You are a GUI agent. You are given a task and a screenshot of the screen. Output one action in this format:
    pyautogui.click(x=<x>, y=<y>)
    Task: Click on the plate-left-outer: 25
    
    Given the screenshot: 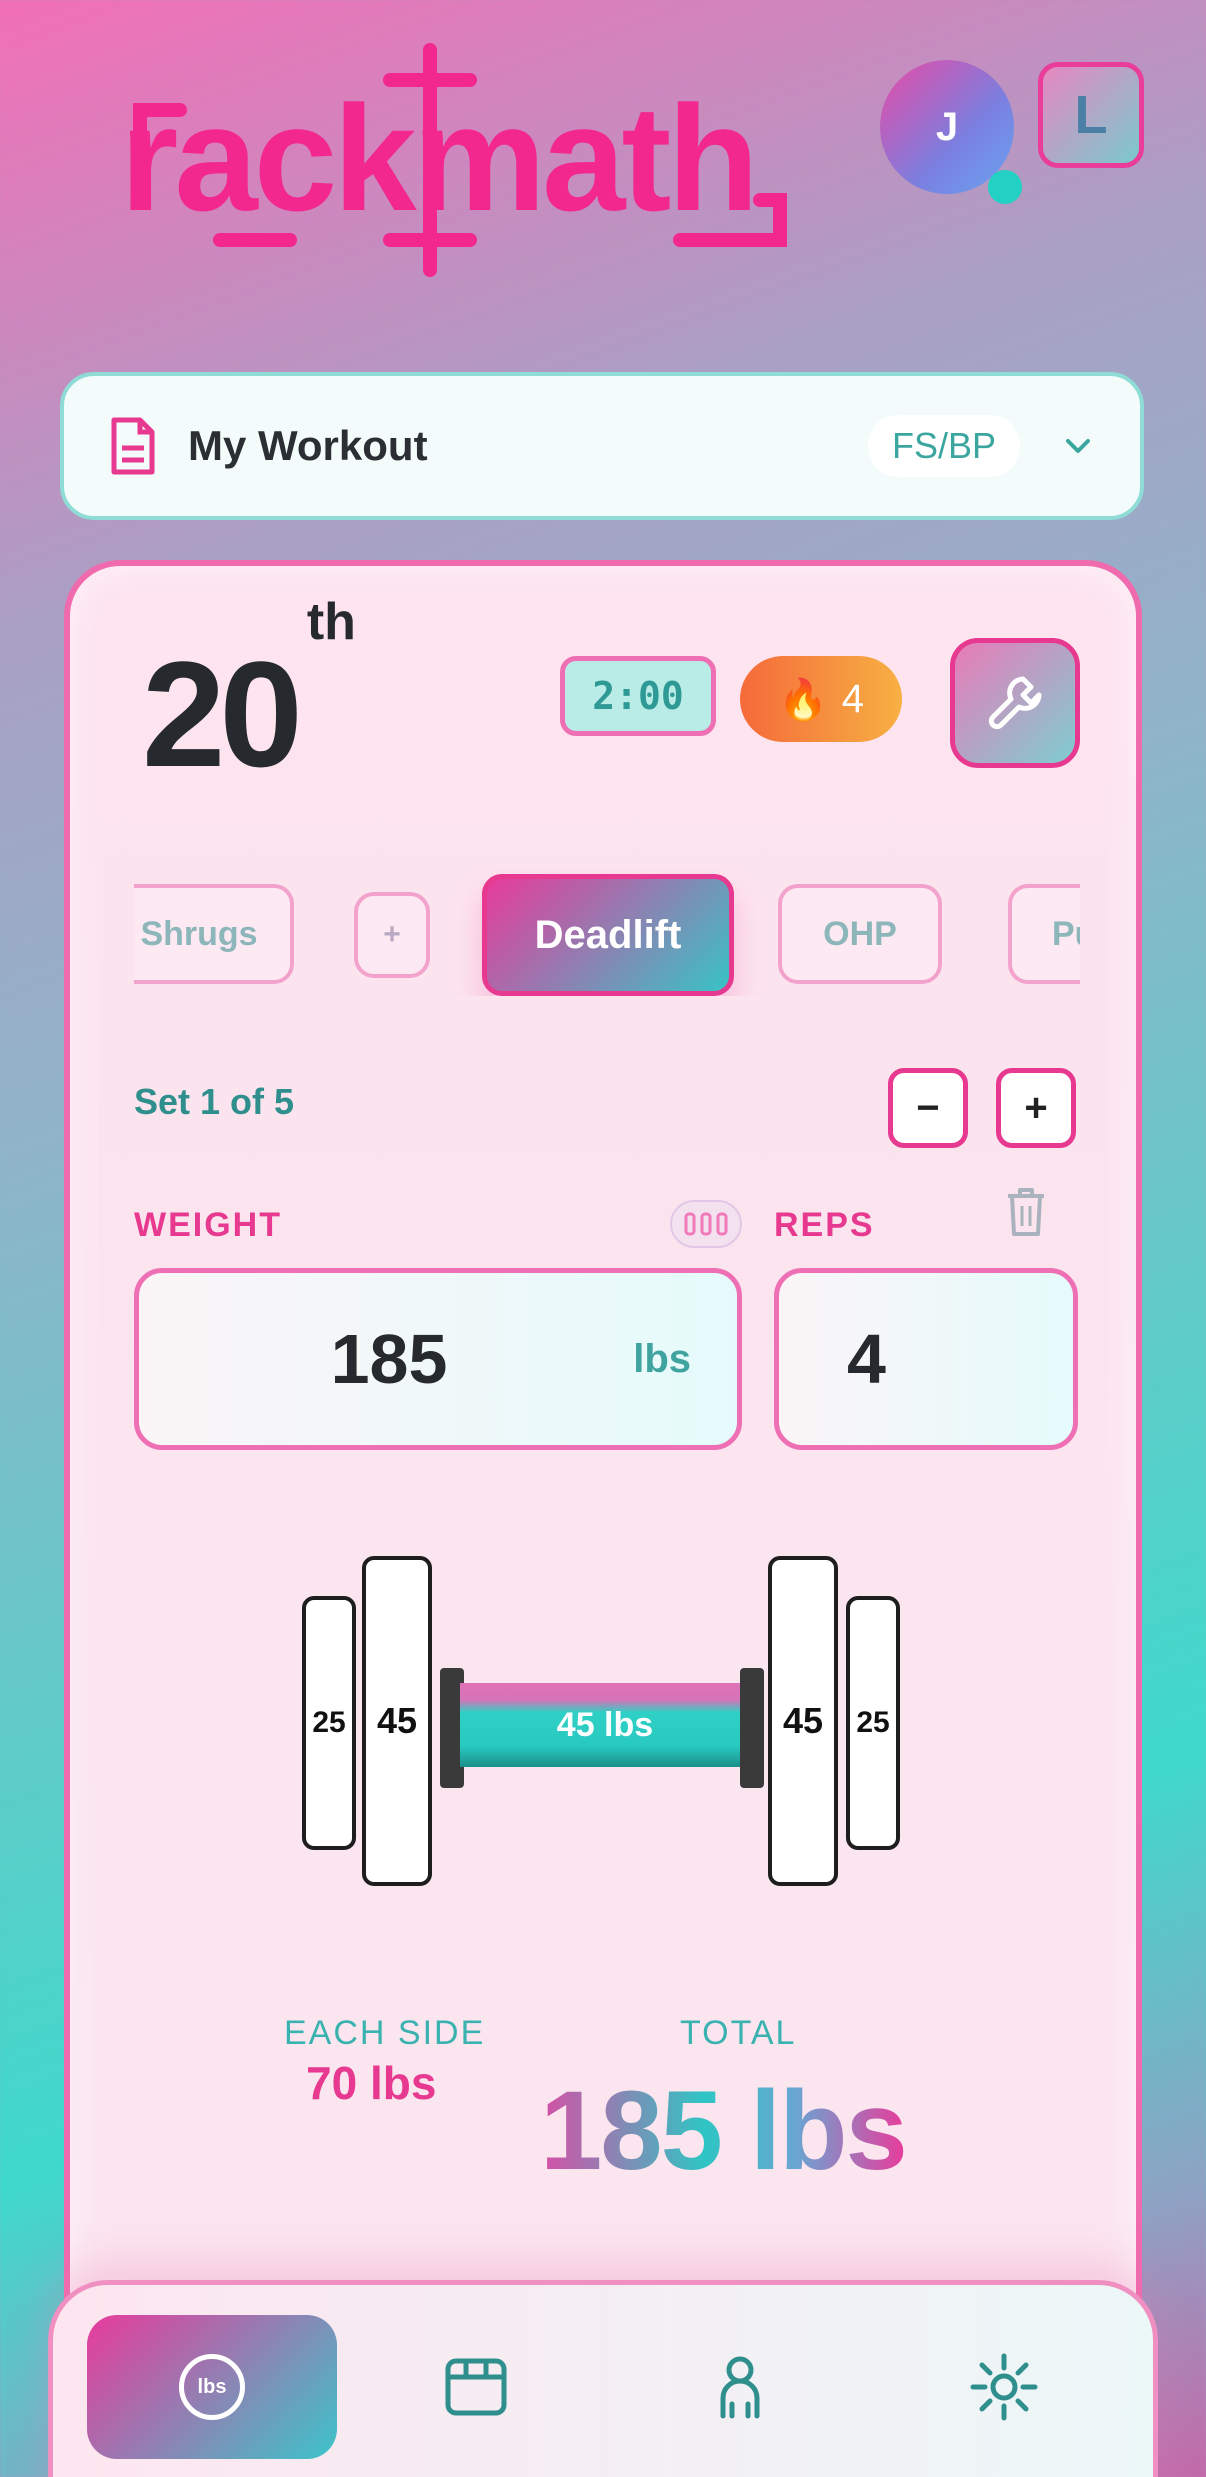 What is the action you would take?
    pyautogui.click(x=329, y=1723)
    